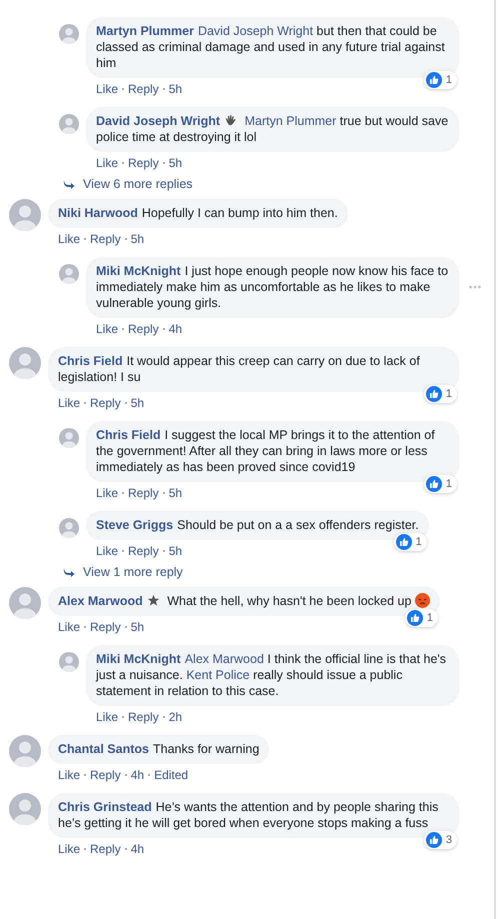 The height and width of the screenshot is (919, 498). What do you see at coordinates (422, 600) in the screenshot?
I see `angry-emoji-icon` at bounding box center [422, 600].